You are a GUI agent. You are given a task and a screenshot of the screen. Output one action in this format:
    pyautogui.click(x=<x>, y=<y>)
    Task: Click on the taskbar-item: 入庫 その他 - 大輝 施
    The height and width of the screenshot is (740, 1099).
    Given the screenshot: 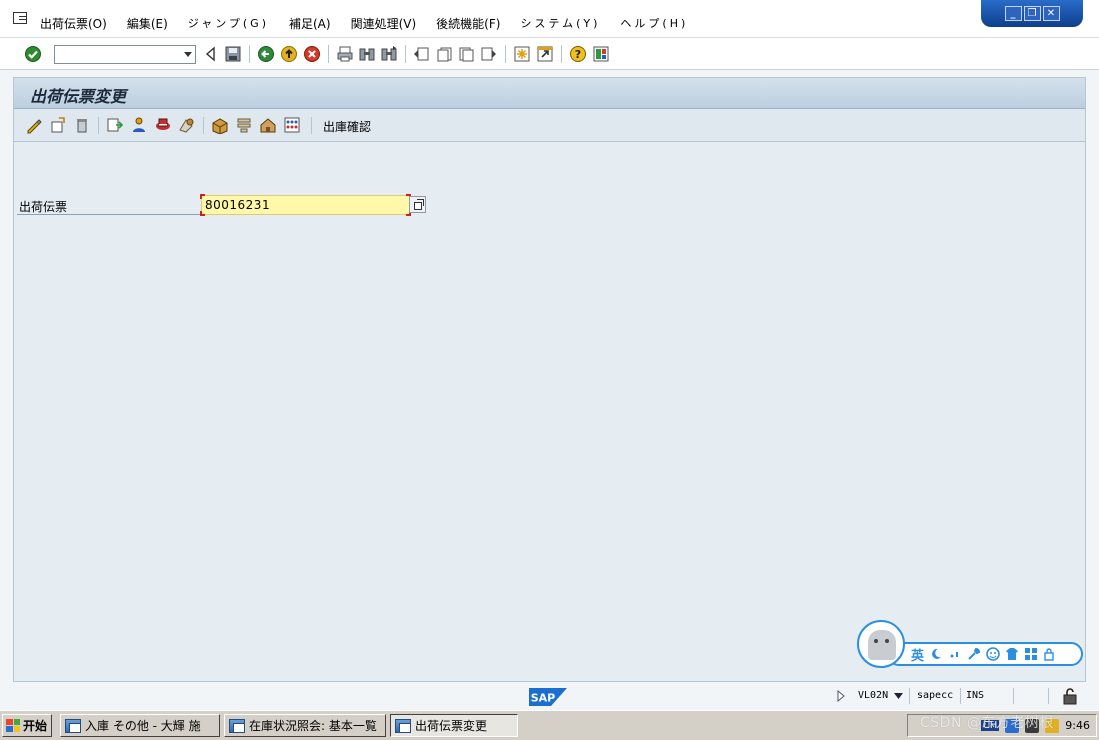 What is the action you would take?
    pyautogui.click(x=140, y=725)
    